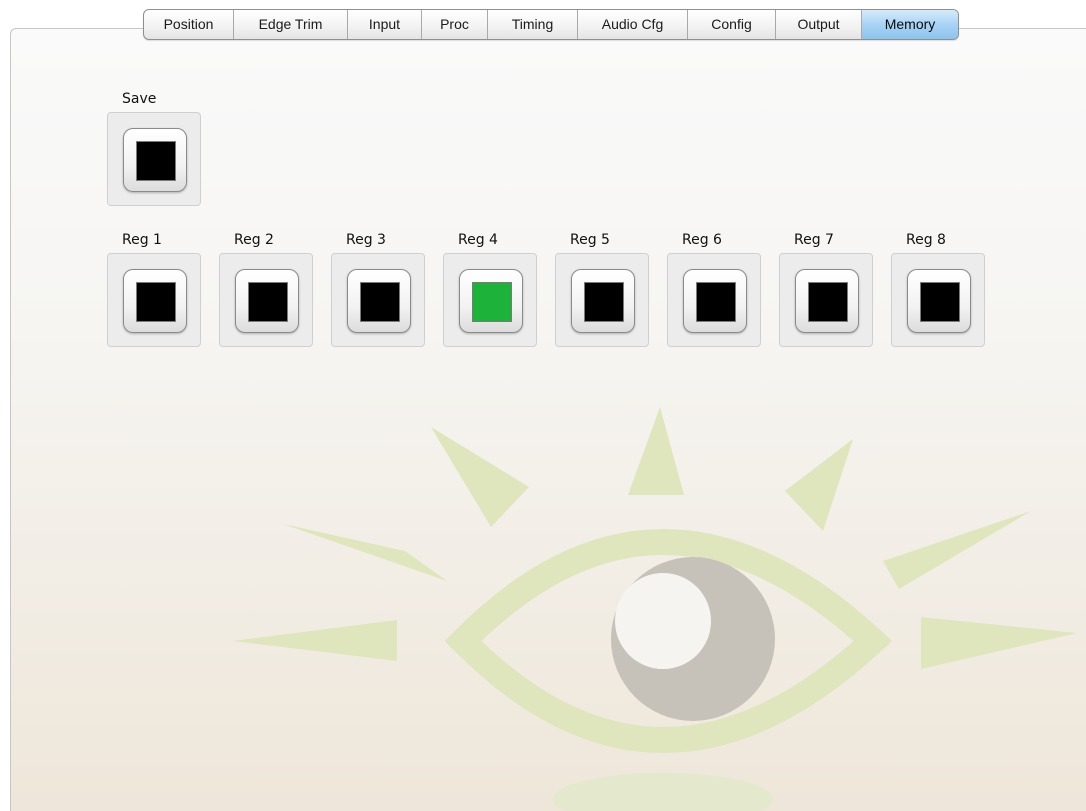 The width and height of the screenshot is (1086, 811). What do you see at coordinates (702, 240) in the screenshot?
I see `reg-6-label: Reg 6` at bounding box center [702, 240].